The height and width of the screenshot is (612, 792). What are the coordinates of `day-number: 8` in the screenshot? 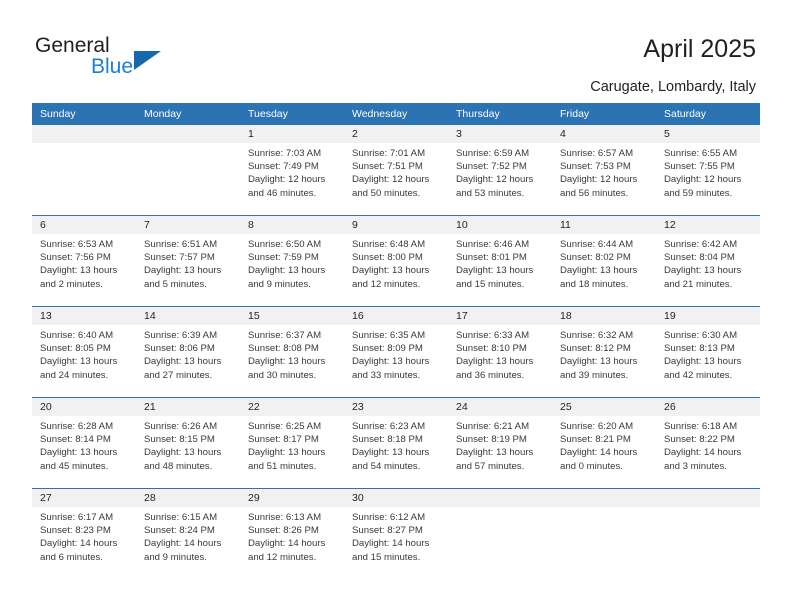 It's located at (292, 225).